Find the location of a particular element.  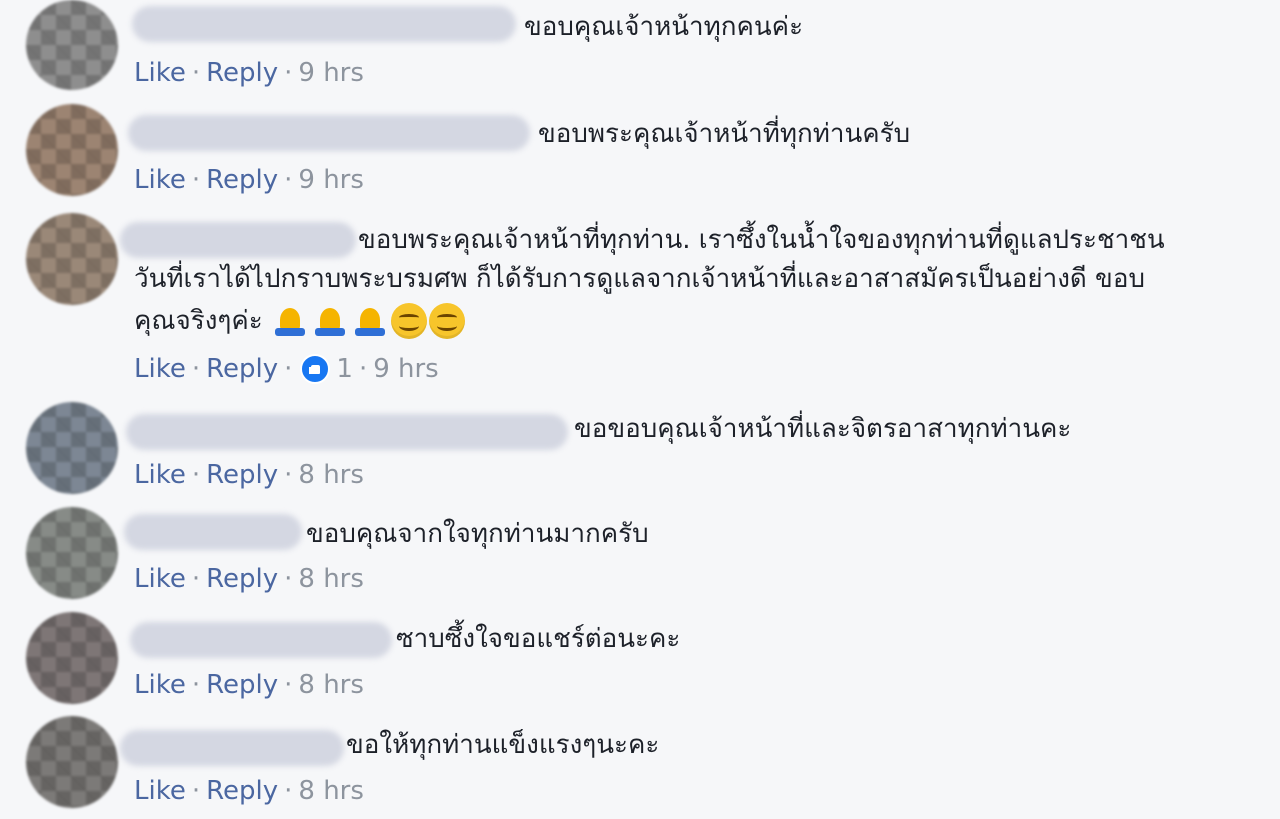

comment-text: ขอบคุณจากใจทุกท่านมากครับ is located at coordinates (477, 534).